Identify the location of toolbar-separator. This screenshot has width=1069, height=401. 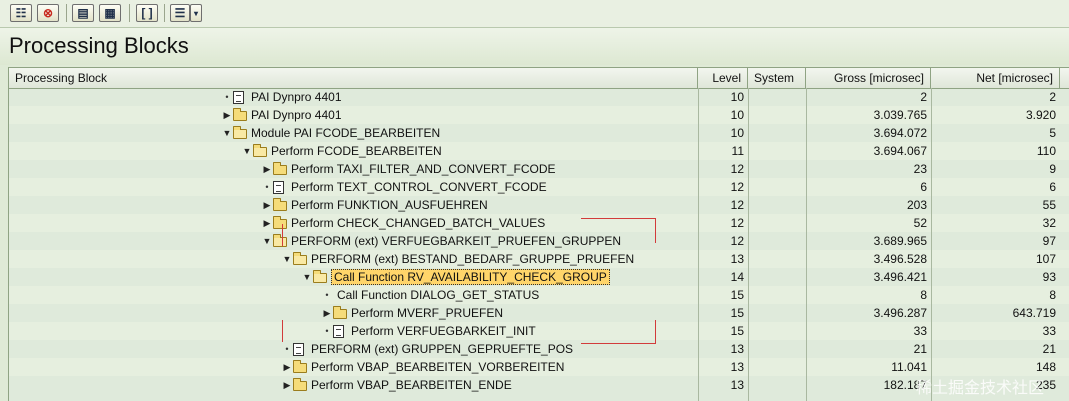
(129, 13).